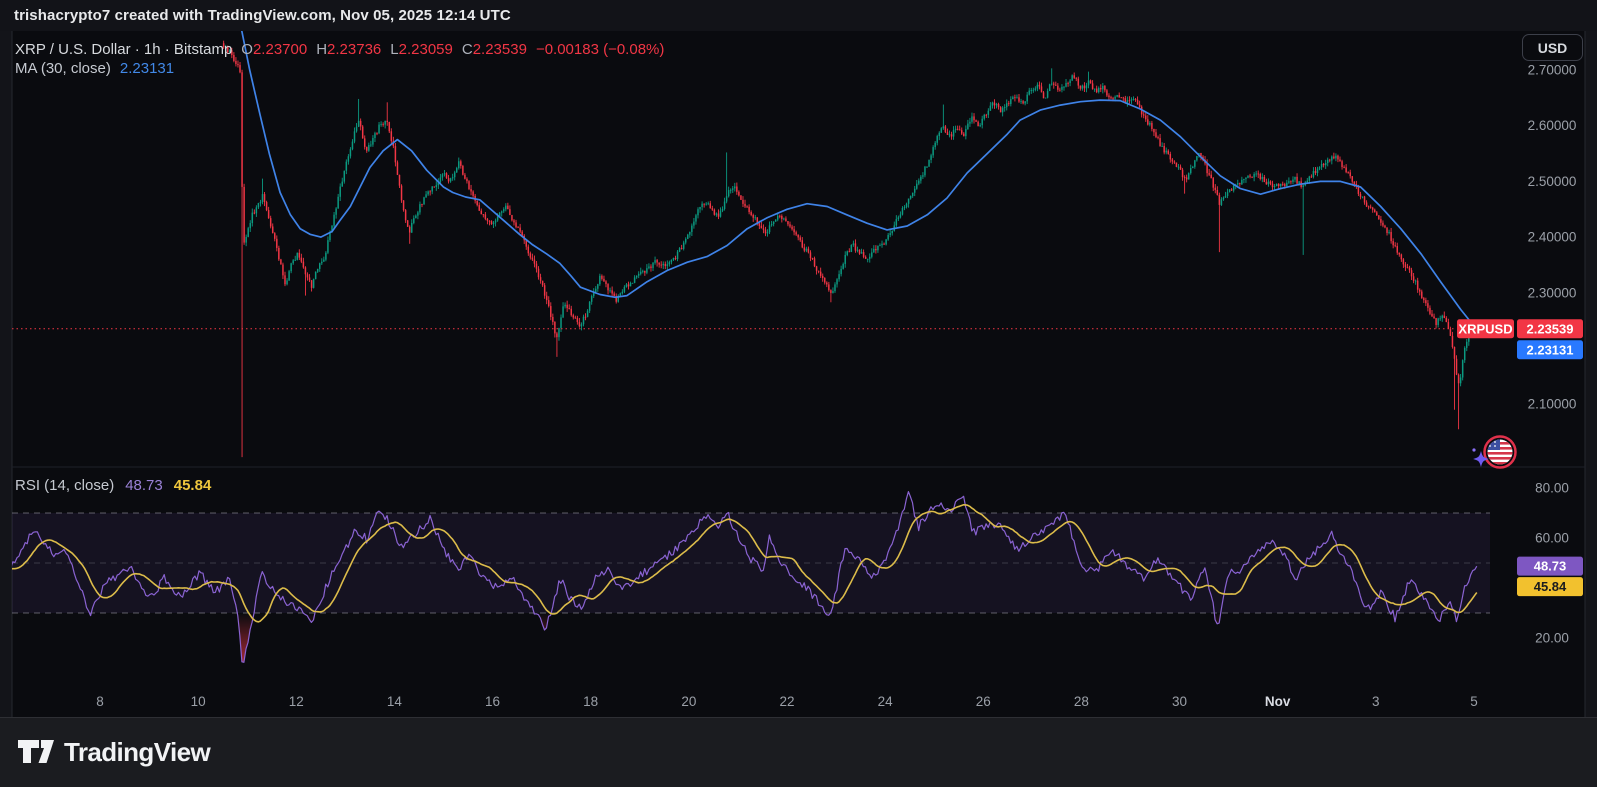 This screenshot has width=1597, height=787. Describe the element at coordinates (1081, 701) in the screenshot. I see `svg-text: 28` at that location.